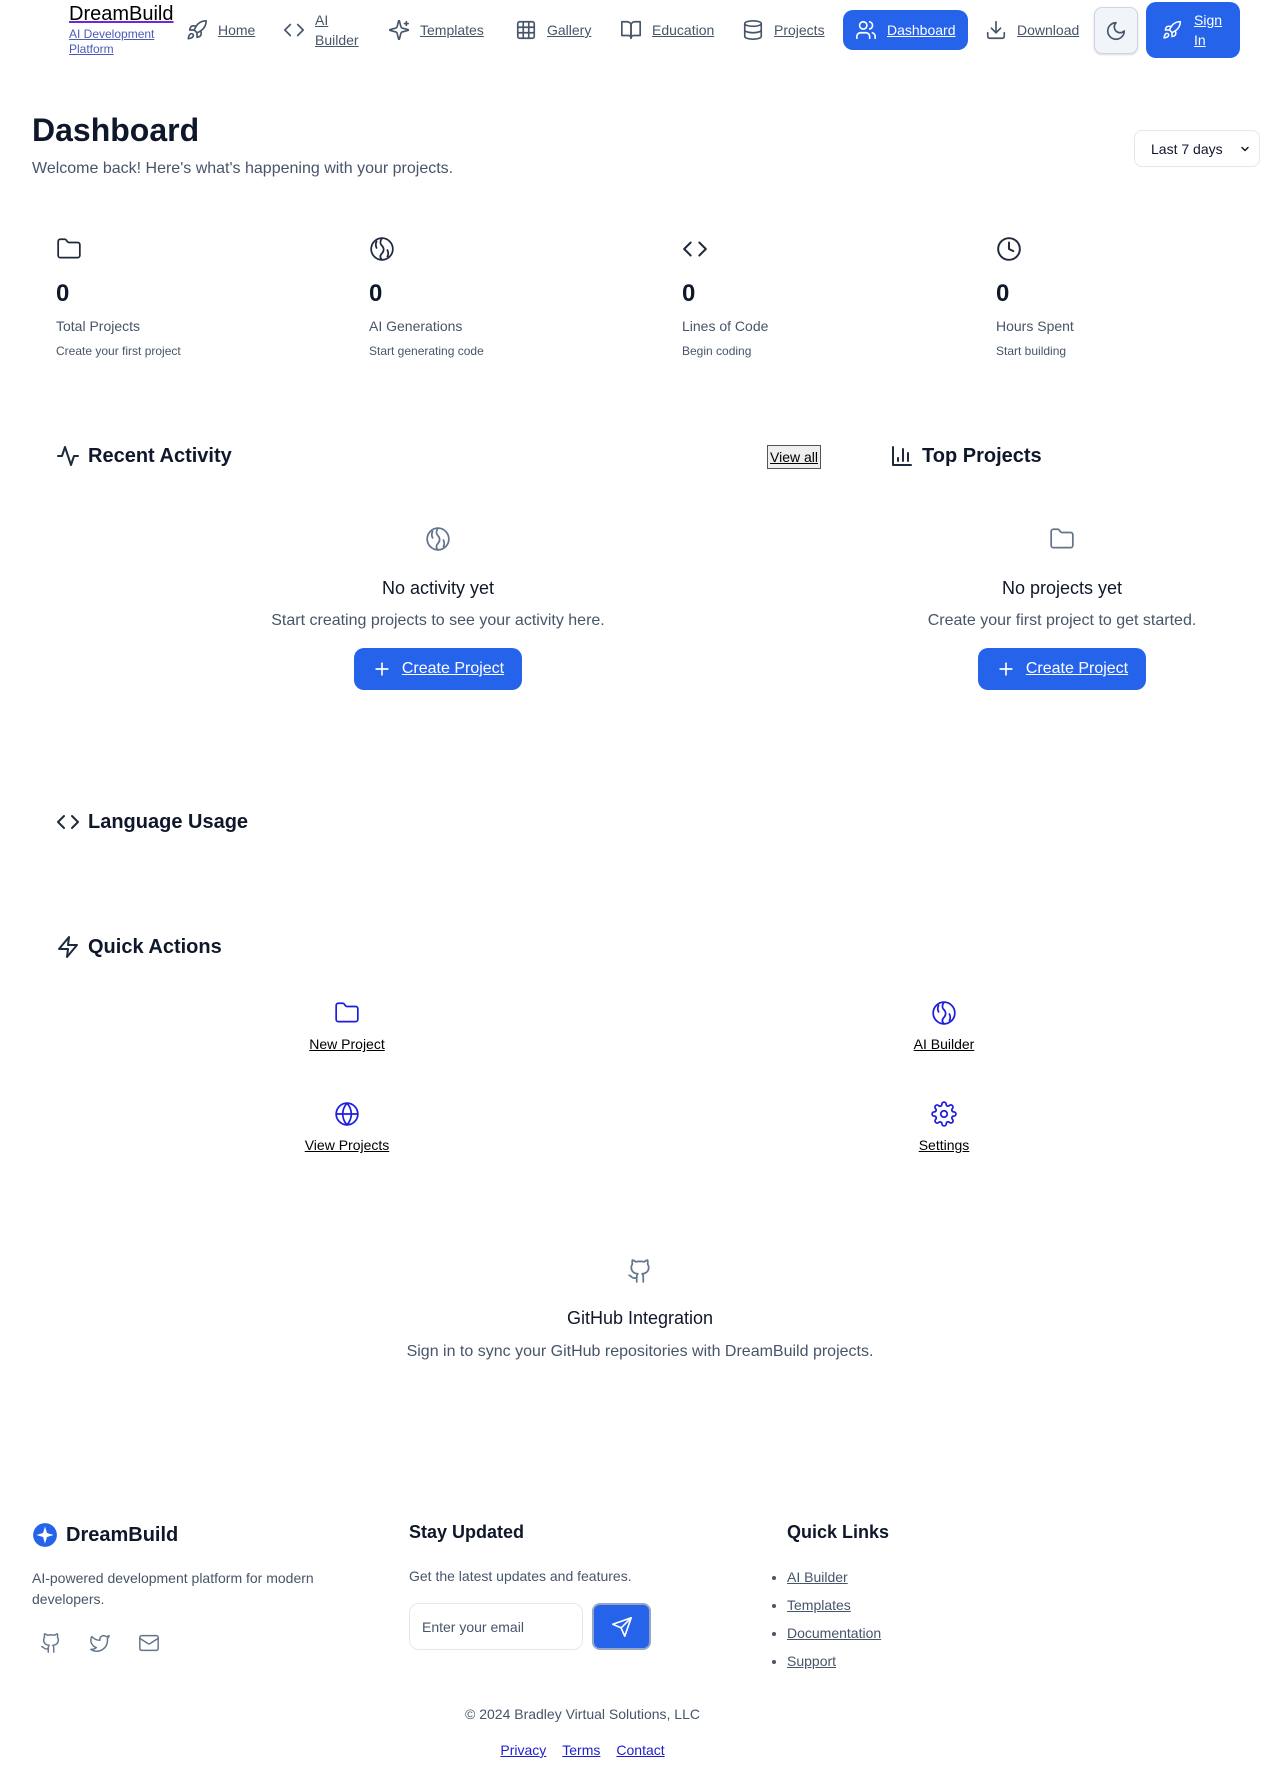 The width and height of the screenshot is (1280, 1792). I want to click on github-icon, so click(51, 1643).